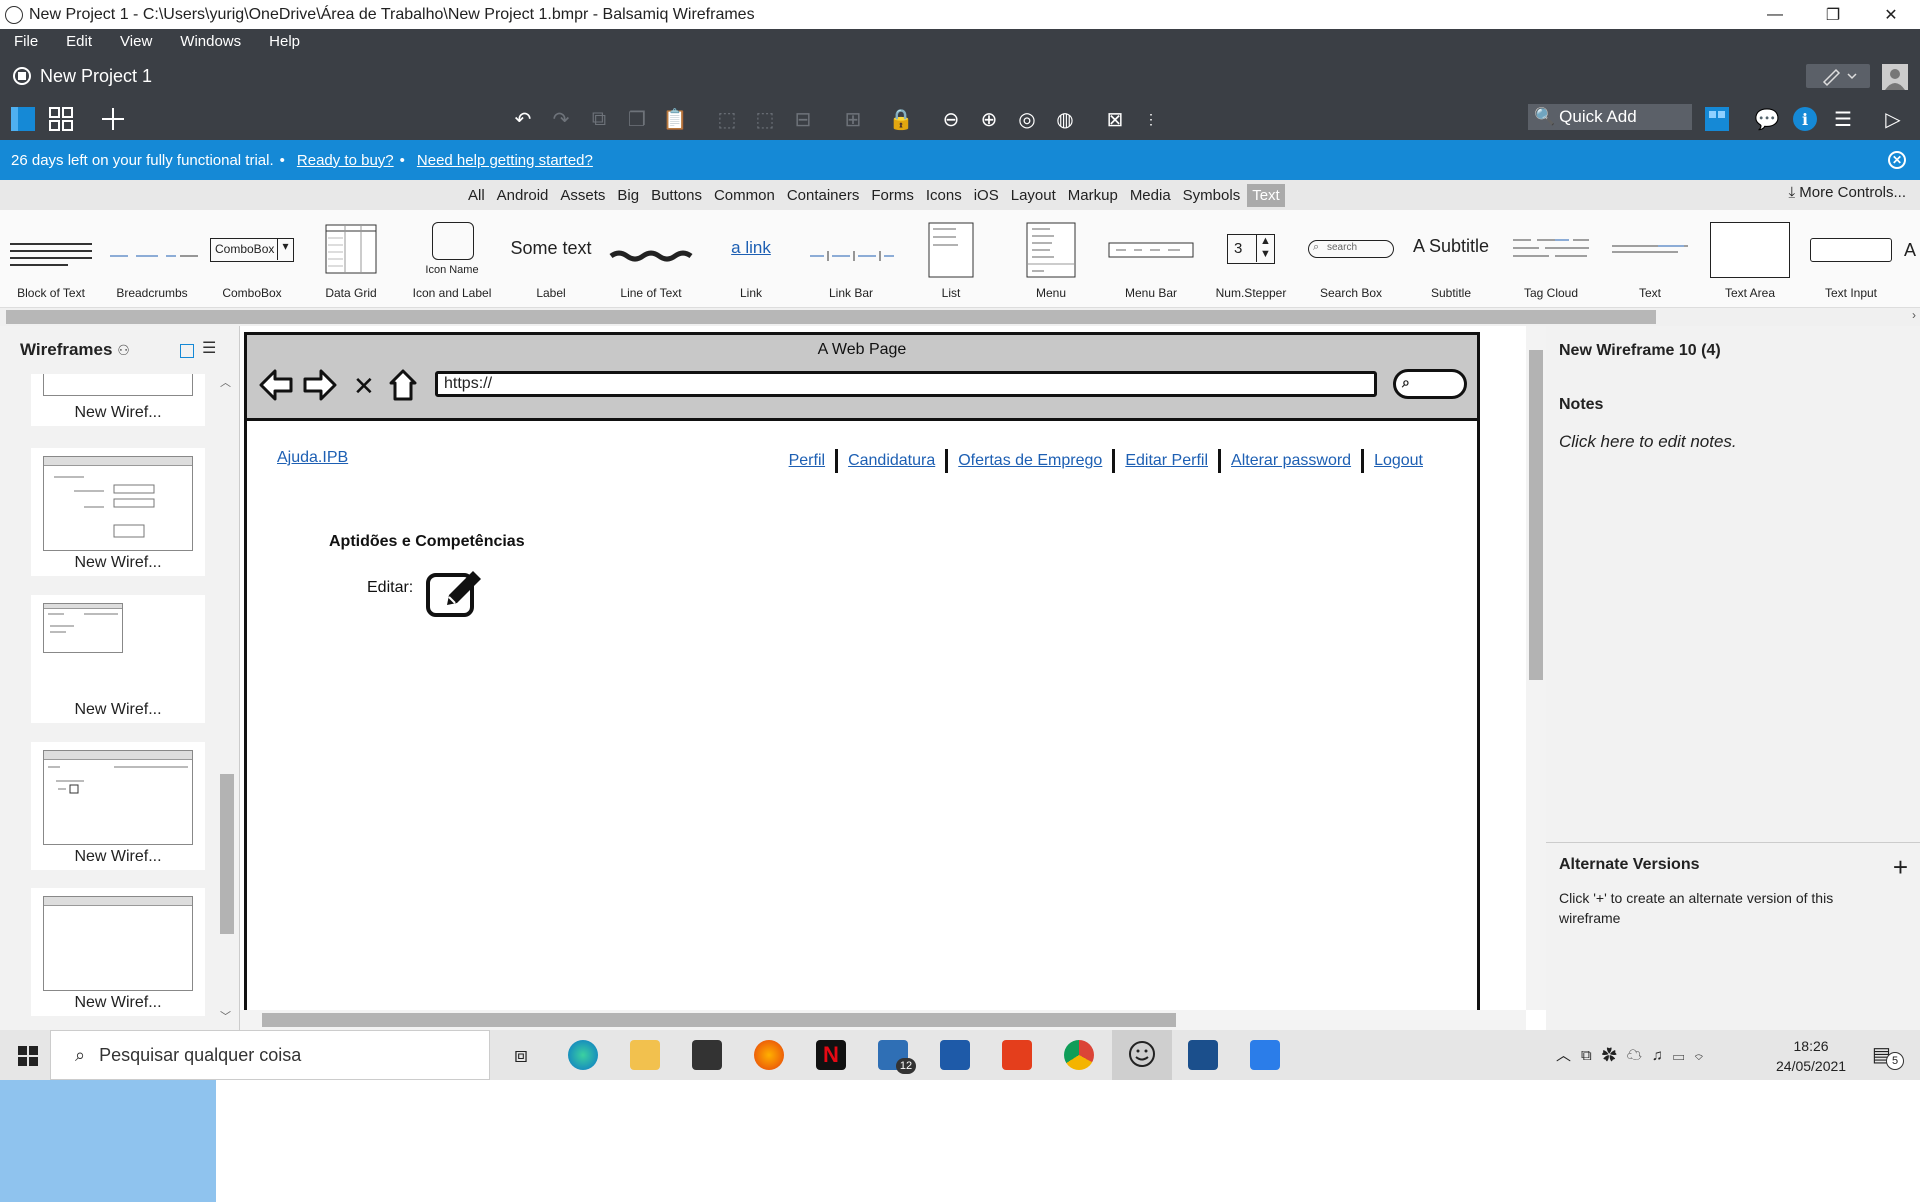 This screenshot has height=1202, width=1920. I want to click on taskbar-clock: 18:26 24/05/2021, so click(1811, 1056).